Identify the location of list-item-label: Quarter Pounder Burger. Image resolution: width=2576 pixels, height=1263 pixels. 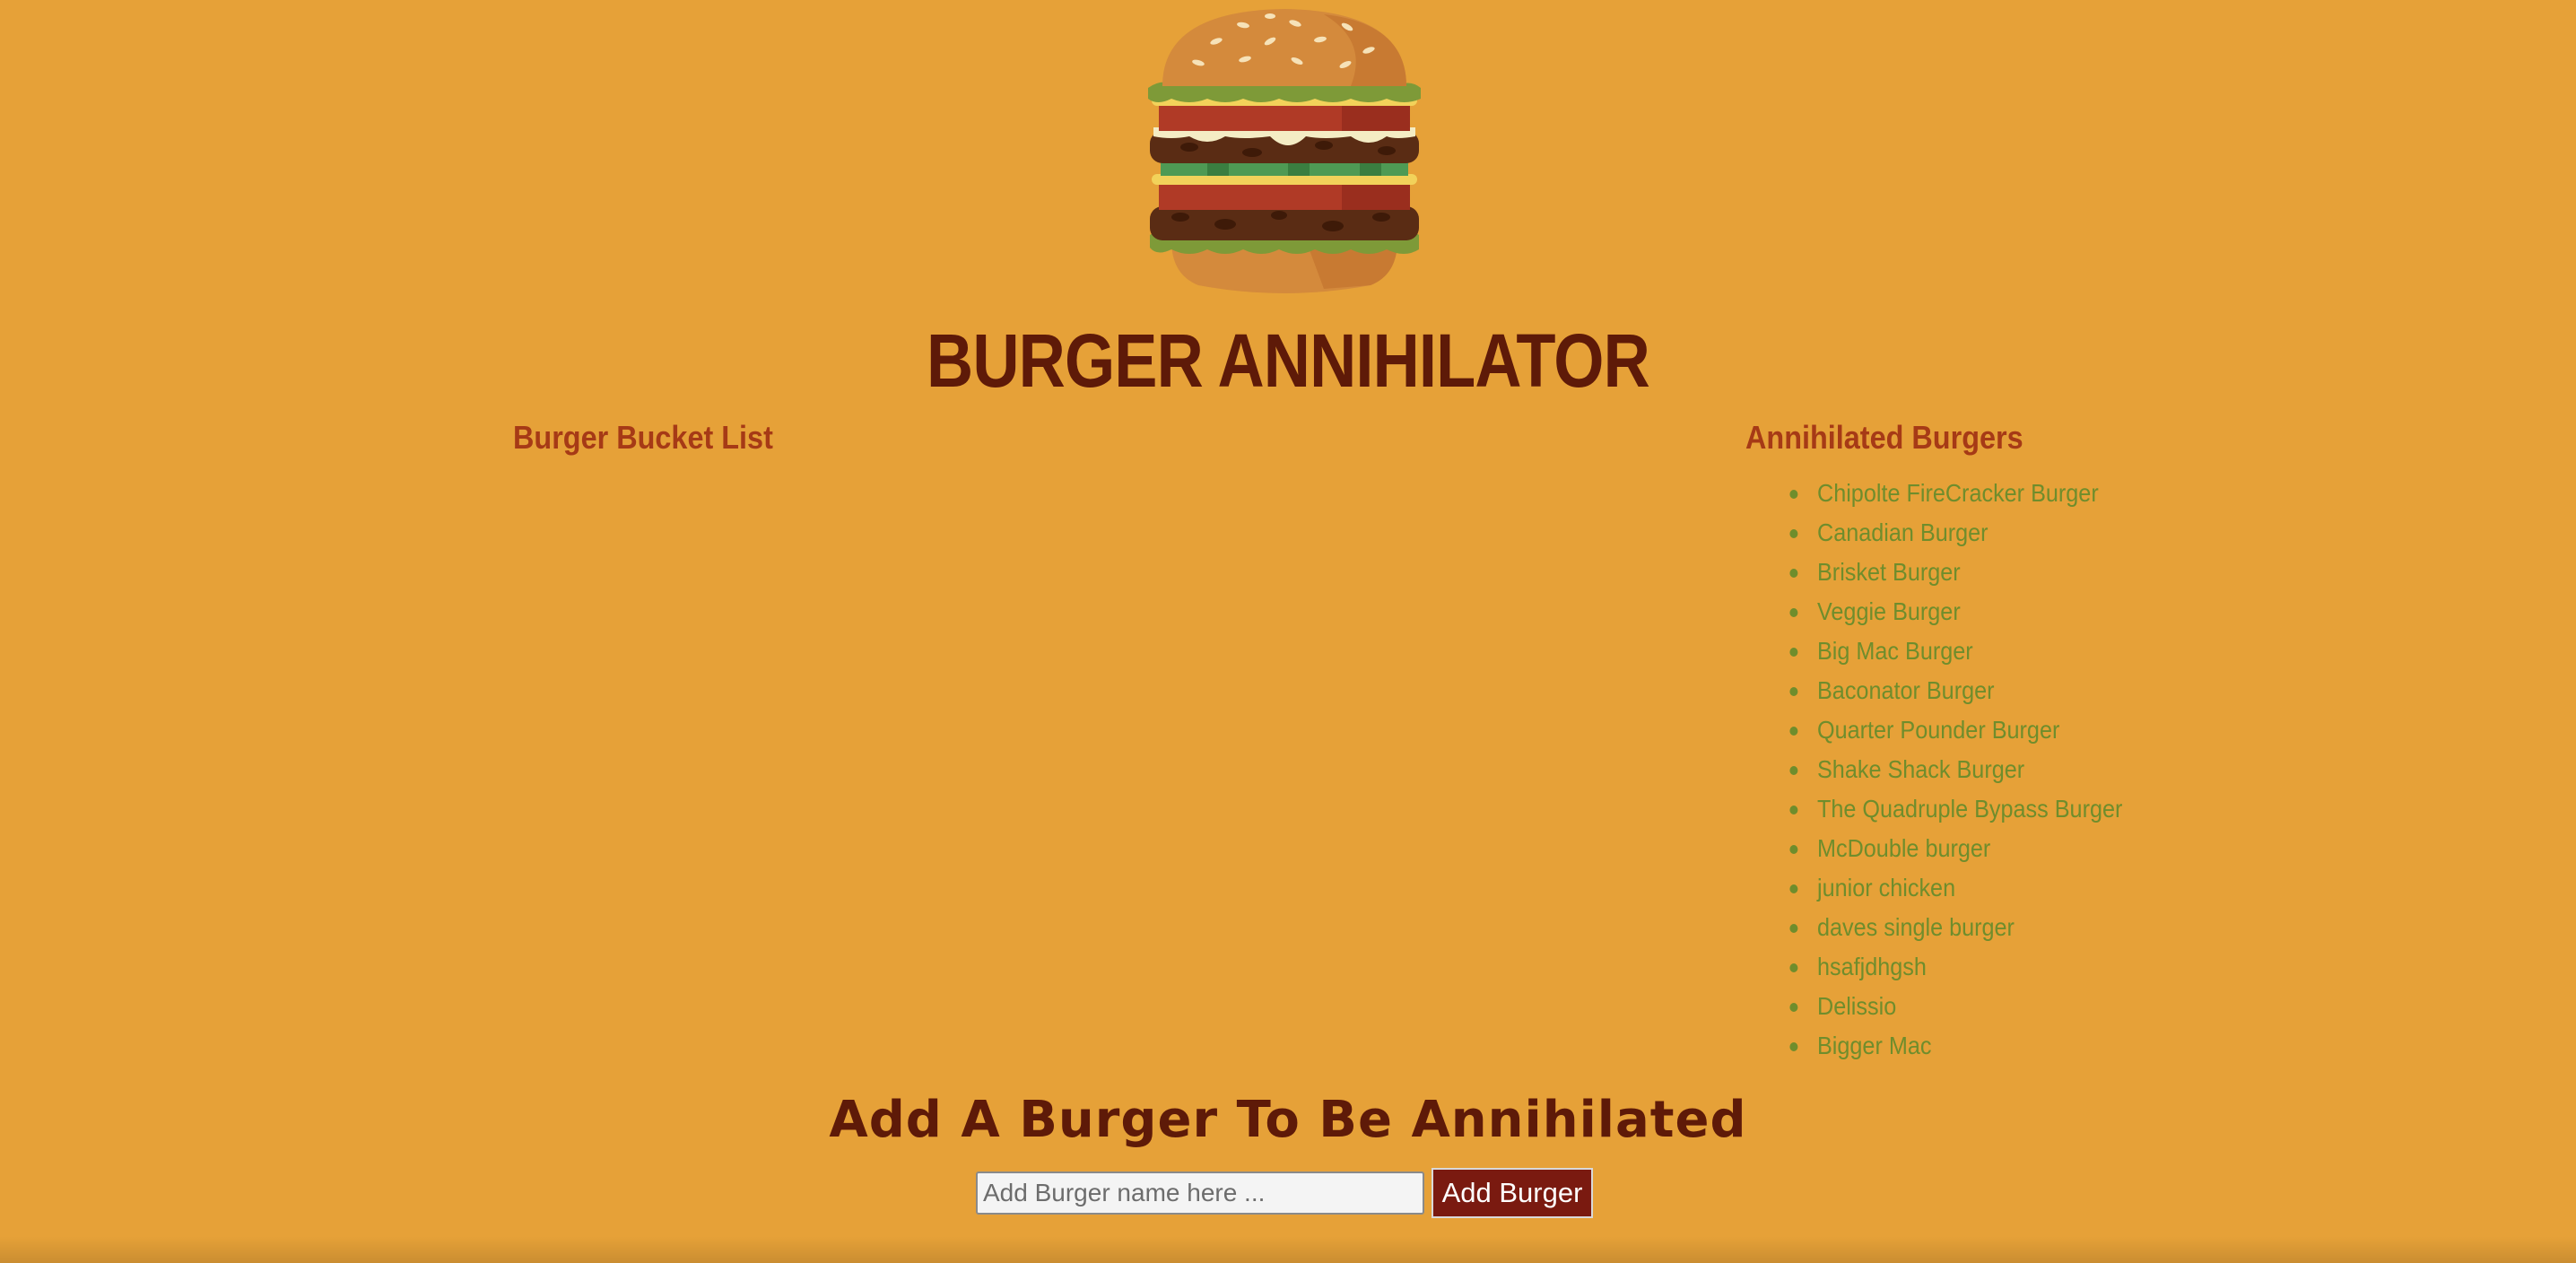
(1938, 730).